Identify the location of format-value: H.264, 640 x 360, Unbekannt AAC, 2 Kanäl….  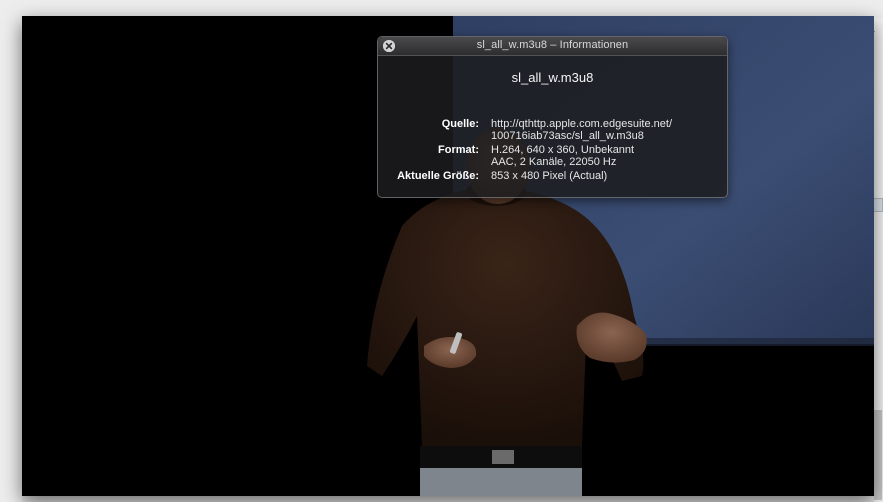
(562, 156).